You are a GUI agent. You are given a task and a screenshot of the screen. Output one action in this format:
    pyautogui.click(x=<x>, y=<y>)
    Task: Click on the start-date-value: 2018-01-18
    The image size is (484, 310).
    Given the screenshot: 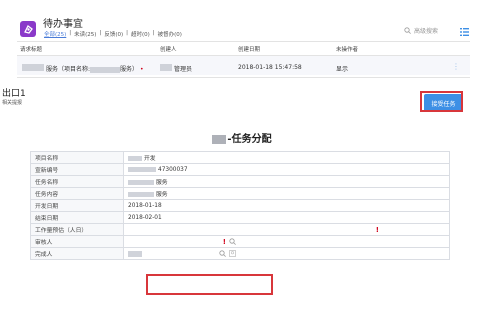 What is the action you would take?
    pyautogui.click(x=286, y=205)
    